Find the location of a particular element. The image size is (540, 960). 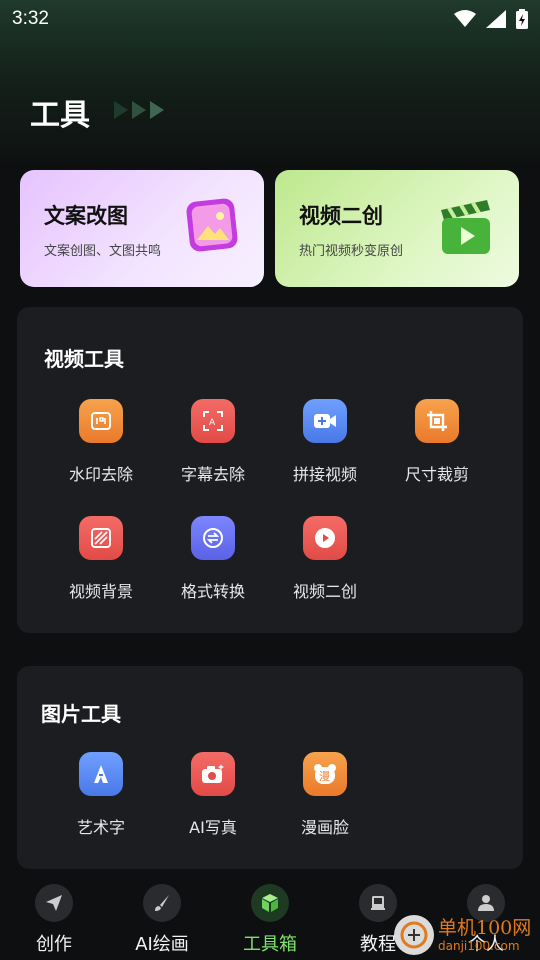

tool-art-text: 艺术字 is located at coordinates (101, 795).